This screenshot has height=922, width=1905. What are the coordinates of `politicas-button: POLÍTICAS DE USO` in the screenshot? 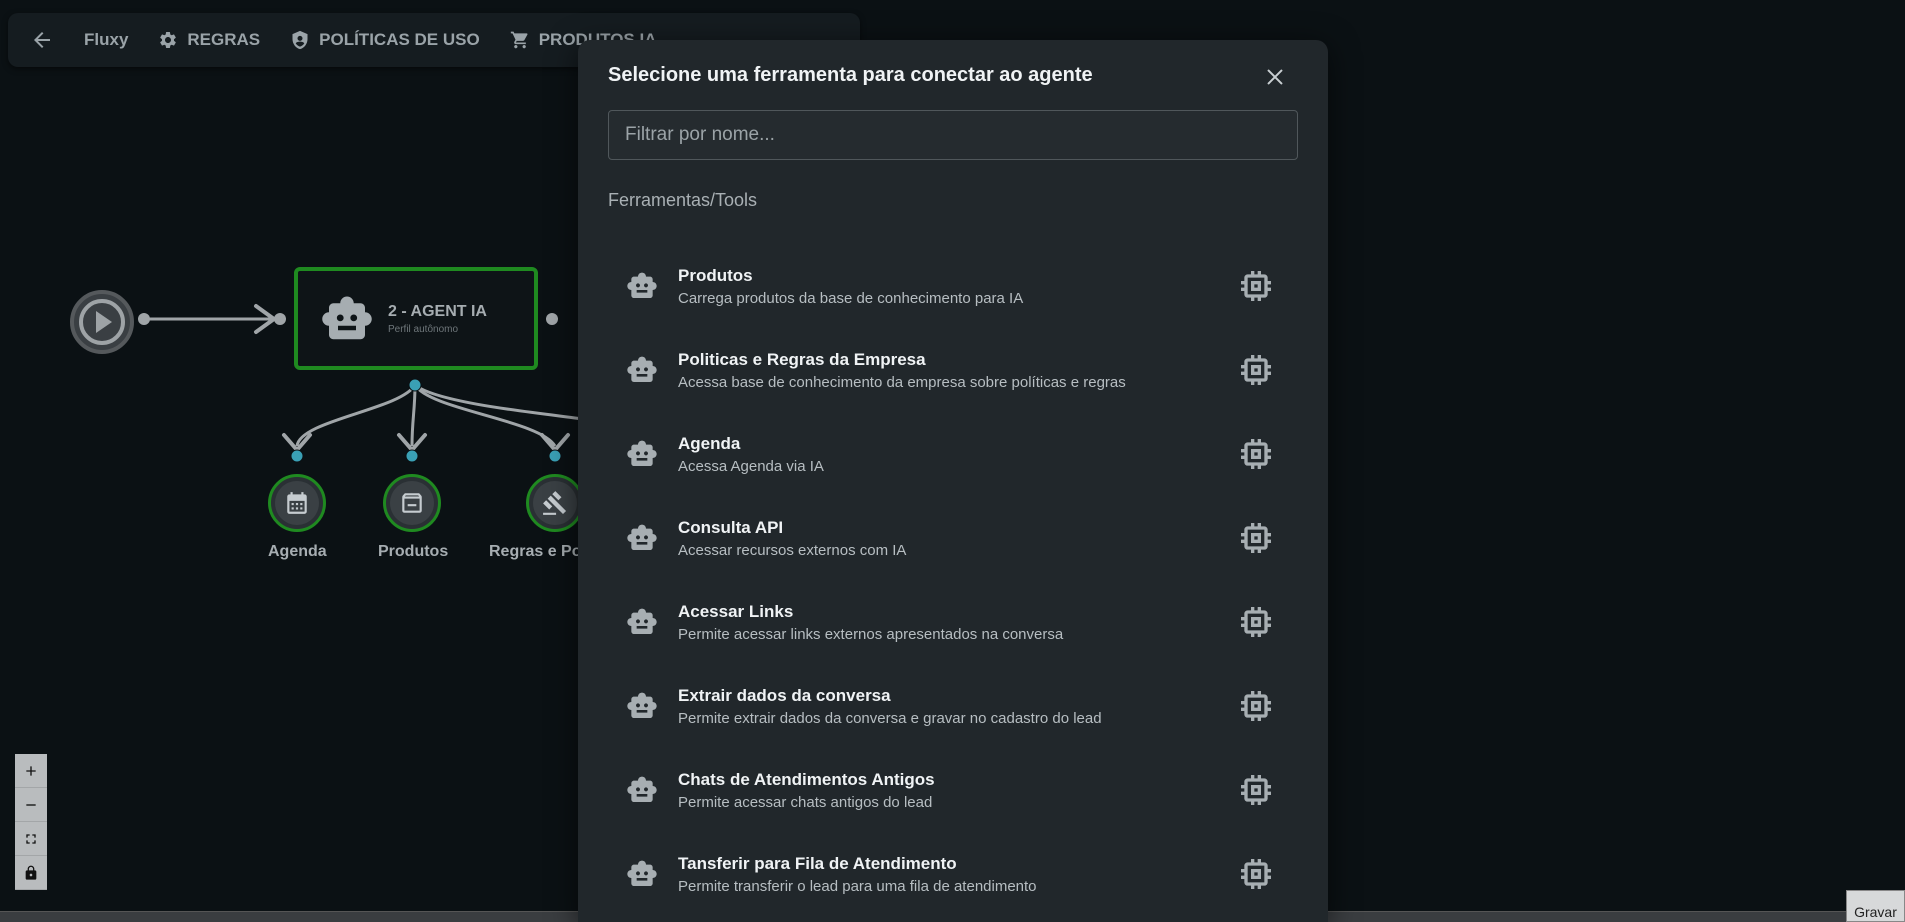 It's located at (385, 40).